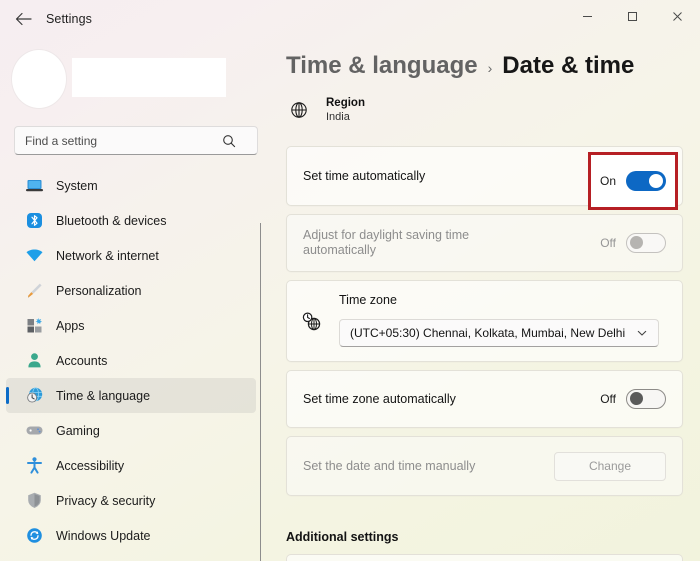 This screenshot has width=700, height=561. I want to click on accessibility-icon, so click(34, 466).